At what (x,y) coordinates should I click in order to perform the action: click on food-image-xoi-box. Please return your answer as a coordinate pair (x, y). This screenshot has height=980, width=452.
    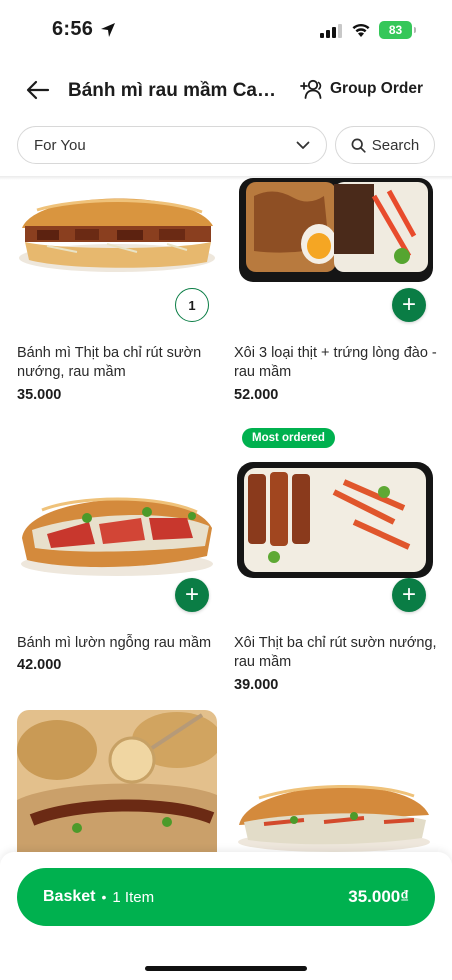
    Looking at the image, I should click on (336, 230).